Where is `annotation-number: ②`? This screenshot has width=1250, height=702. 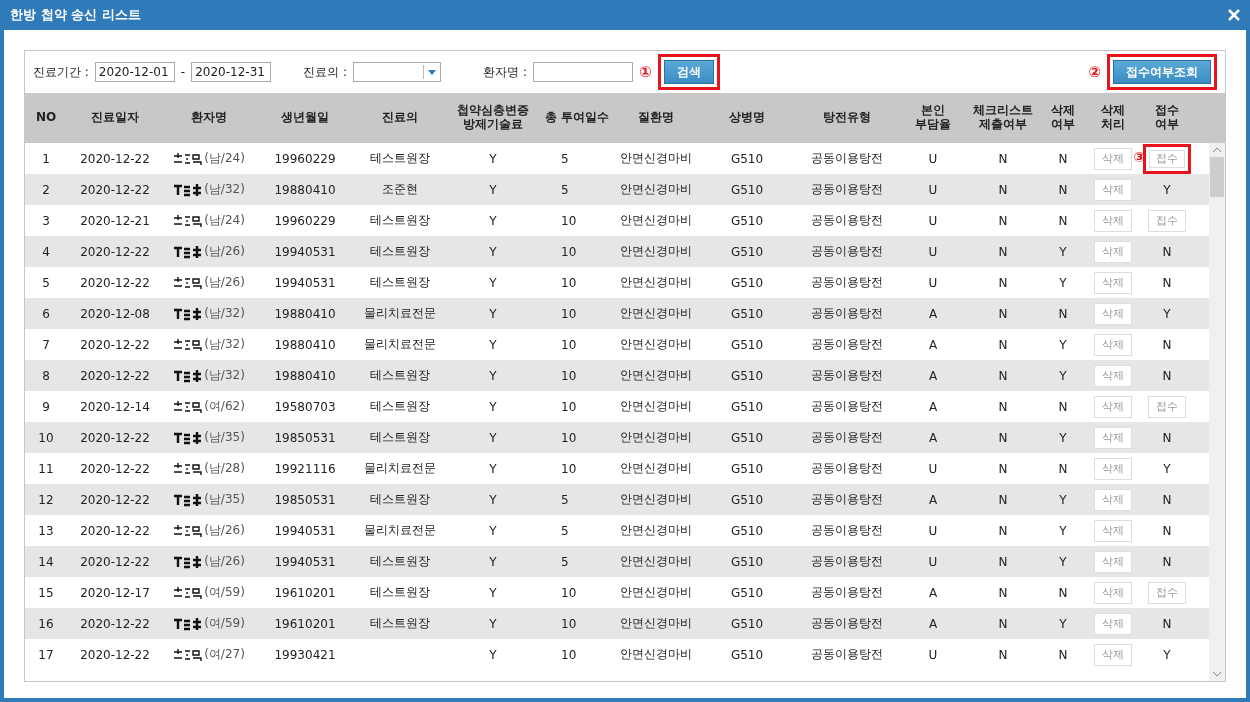
annotation-number: ② is located at coordinates (1094, 72).